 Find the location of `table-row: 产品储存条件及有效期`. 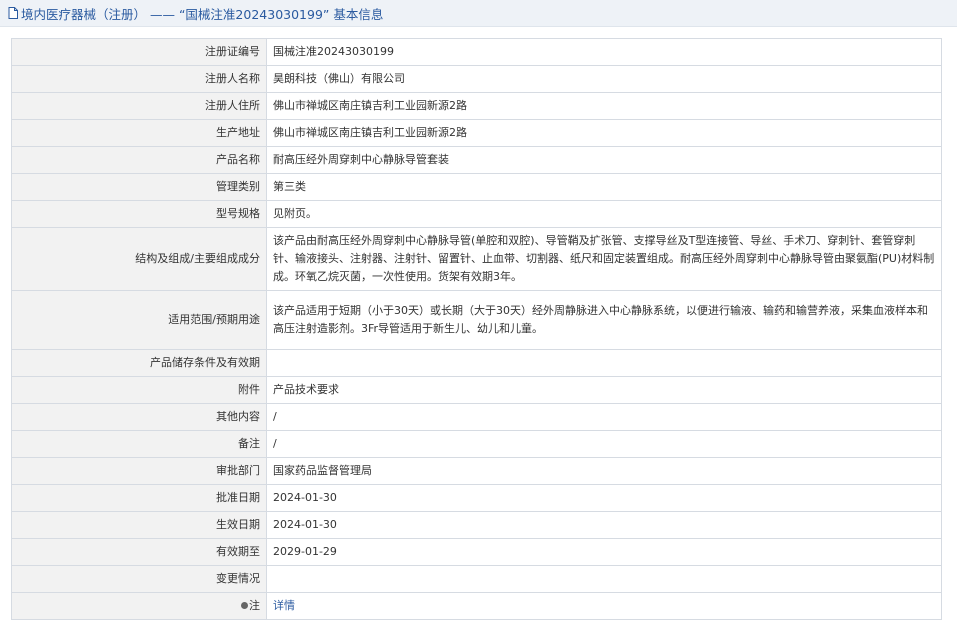

table-row: 产品储存条件及有效期 is located at coordinates (476, 363).